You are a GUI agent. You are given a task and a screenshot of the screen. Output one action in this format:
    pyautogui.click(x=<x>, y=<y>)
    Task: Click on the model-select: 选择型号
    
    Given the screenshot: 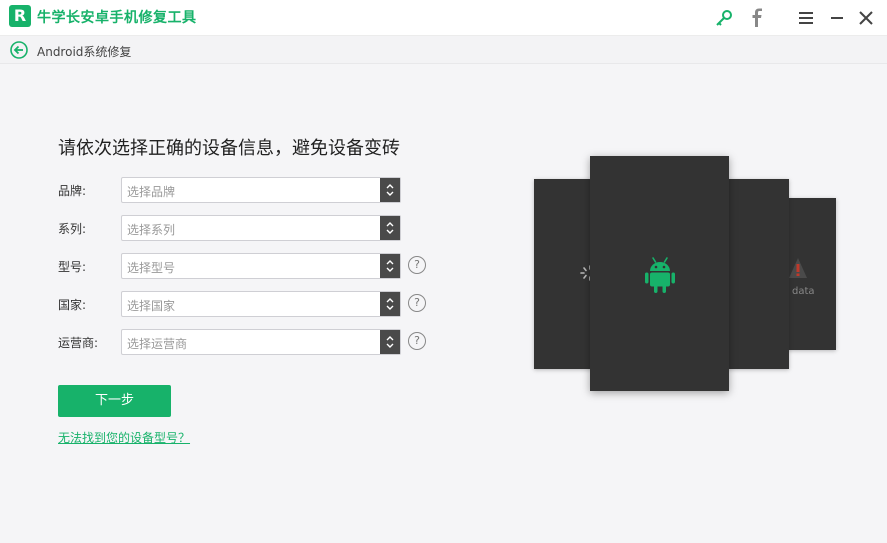 What is the action you would take?
    pyautogui.click(x=261, y=266)
    